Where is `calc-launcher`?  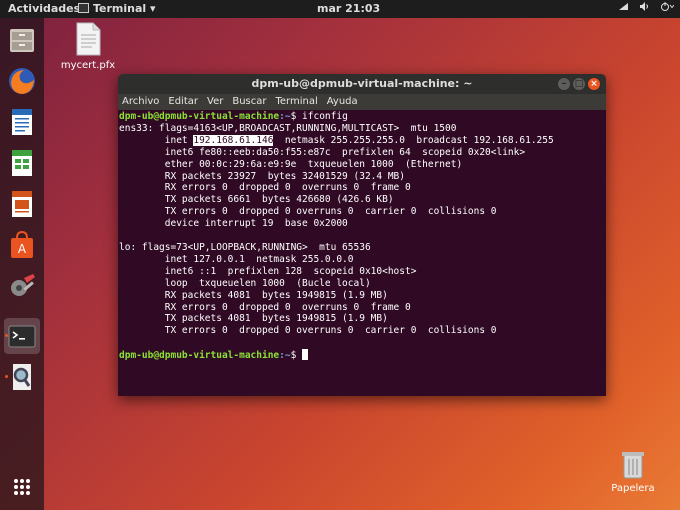 calc-launcher is located at coordinates (22, 163).